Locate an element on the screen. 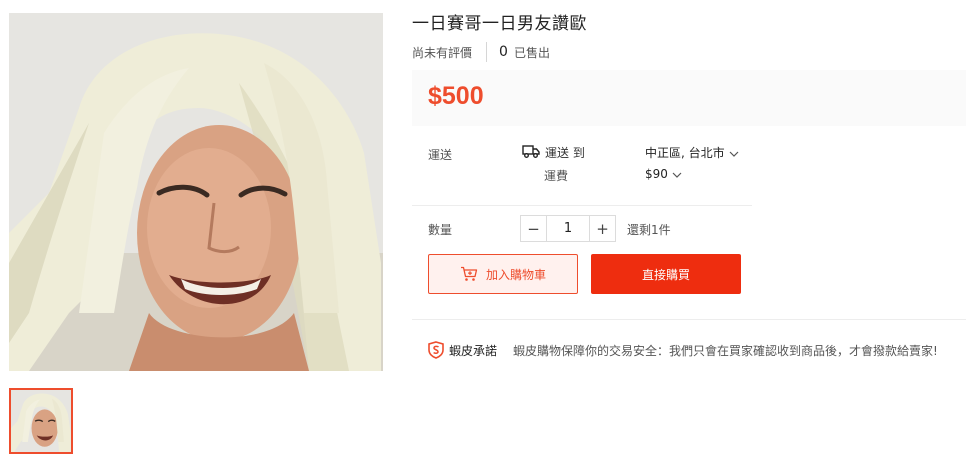 This screenshot has height=471, width=972. sold-count: 0 is located at coordinates (503, 52).